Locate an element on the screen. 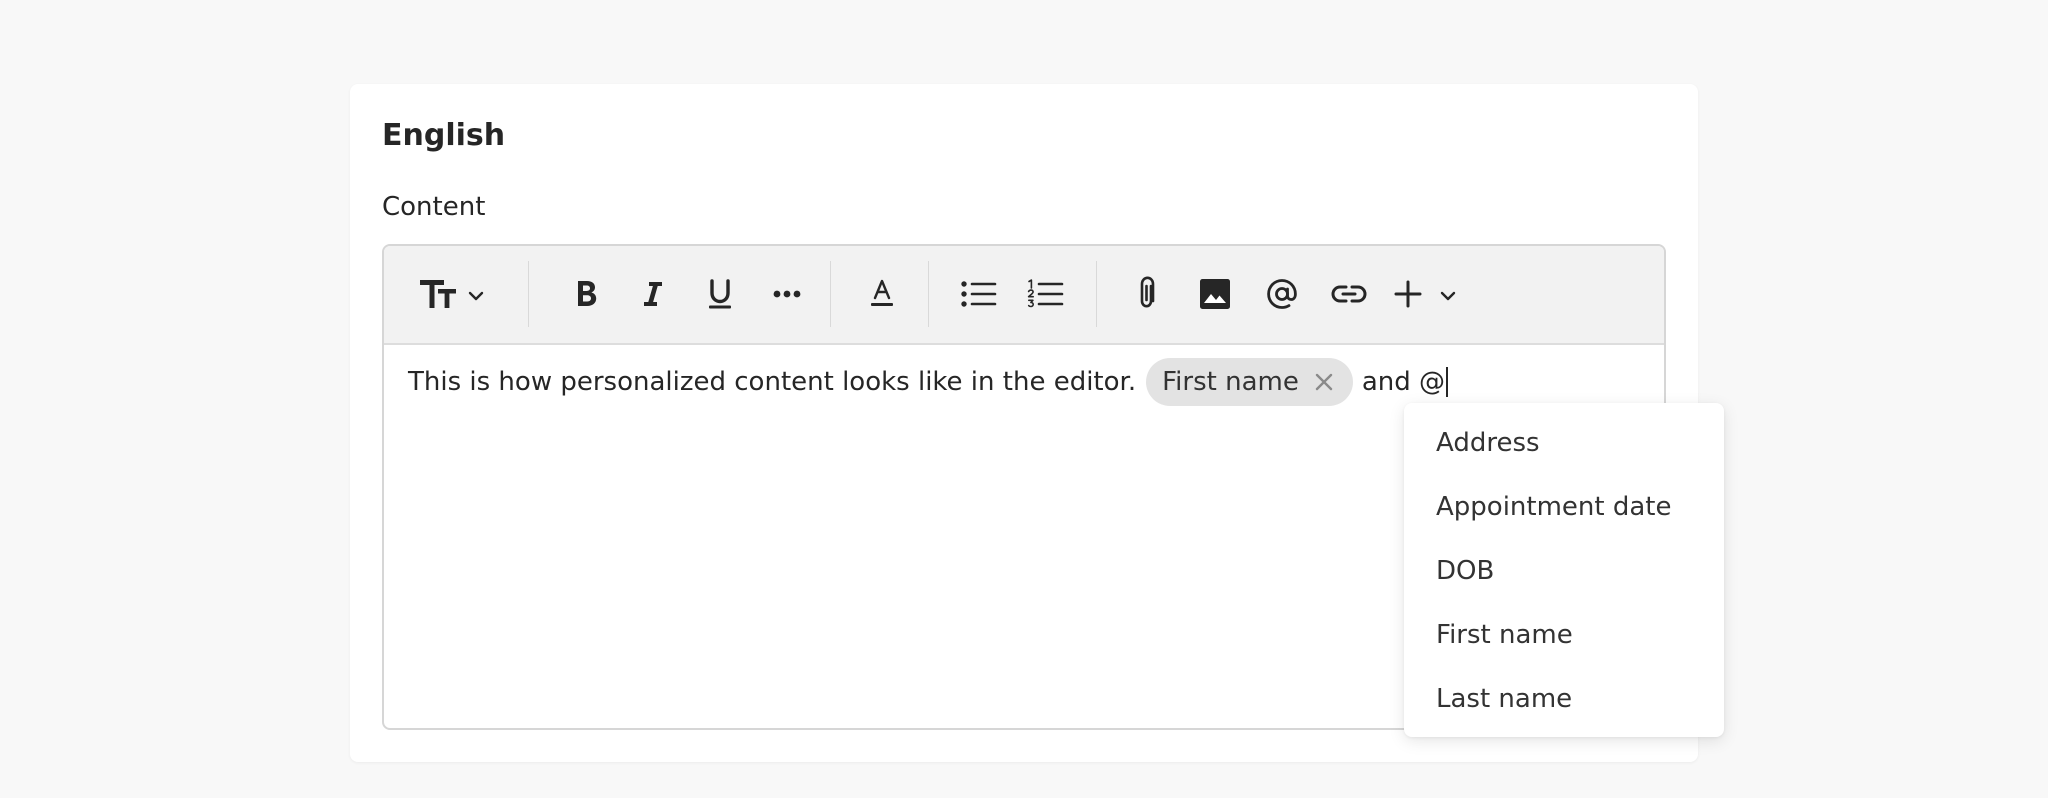  italic-button is located at coordinates (653, 294).